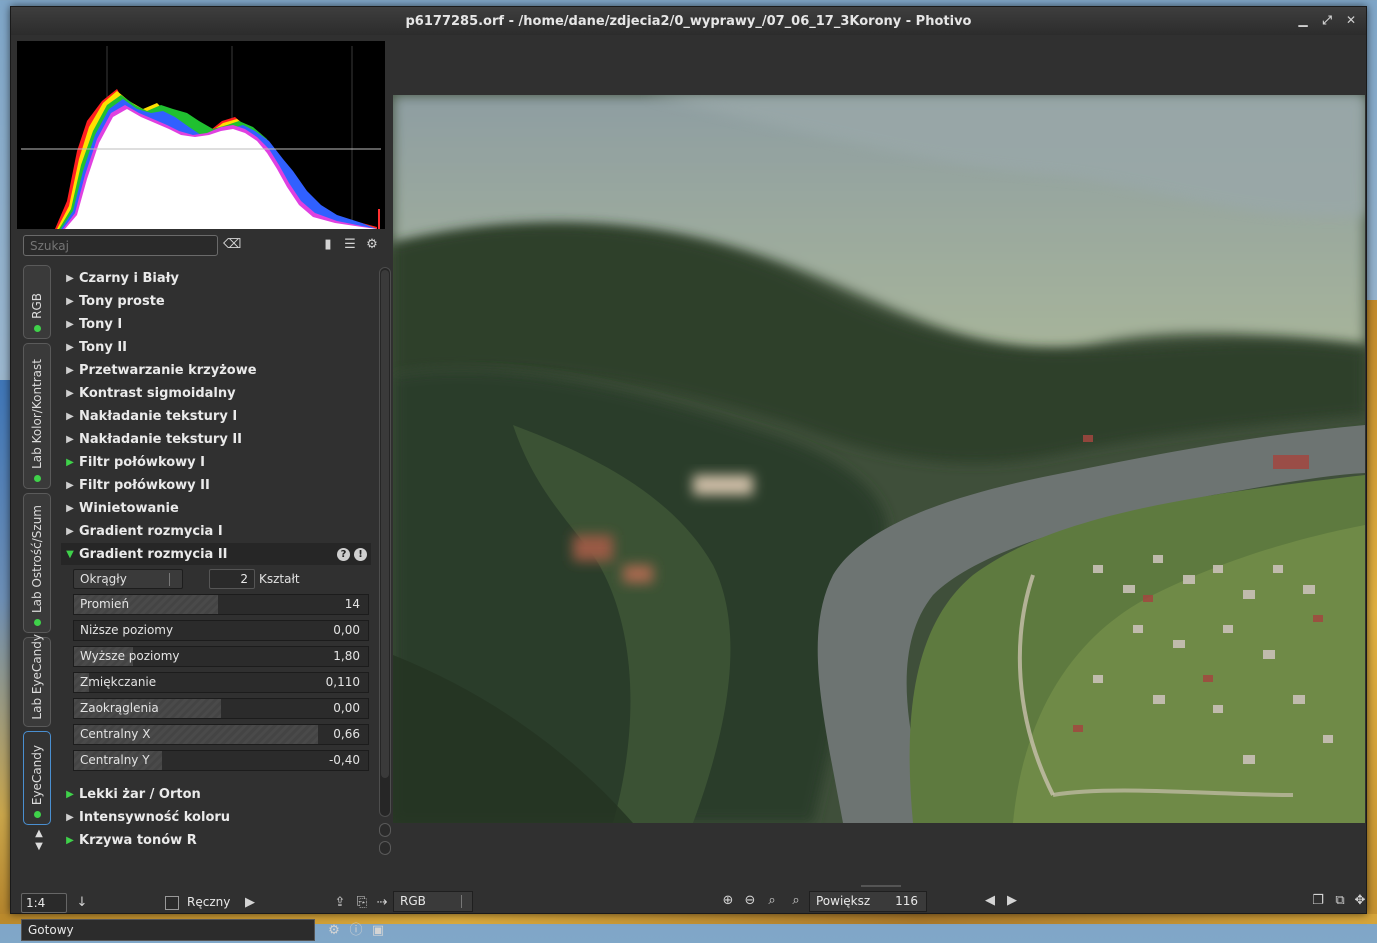  I want to click on maximize-icon: ⤢, so click(1327, 20).